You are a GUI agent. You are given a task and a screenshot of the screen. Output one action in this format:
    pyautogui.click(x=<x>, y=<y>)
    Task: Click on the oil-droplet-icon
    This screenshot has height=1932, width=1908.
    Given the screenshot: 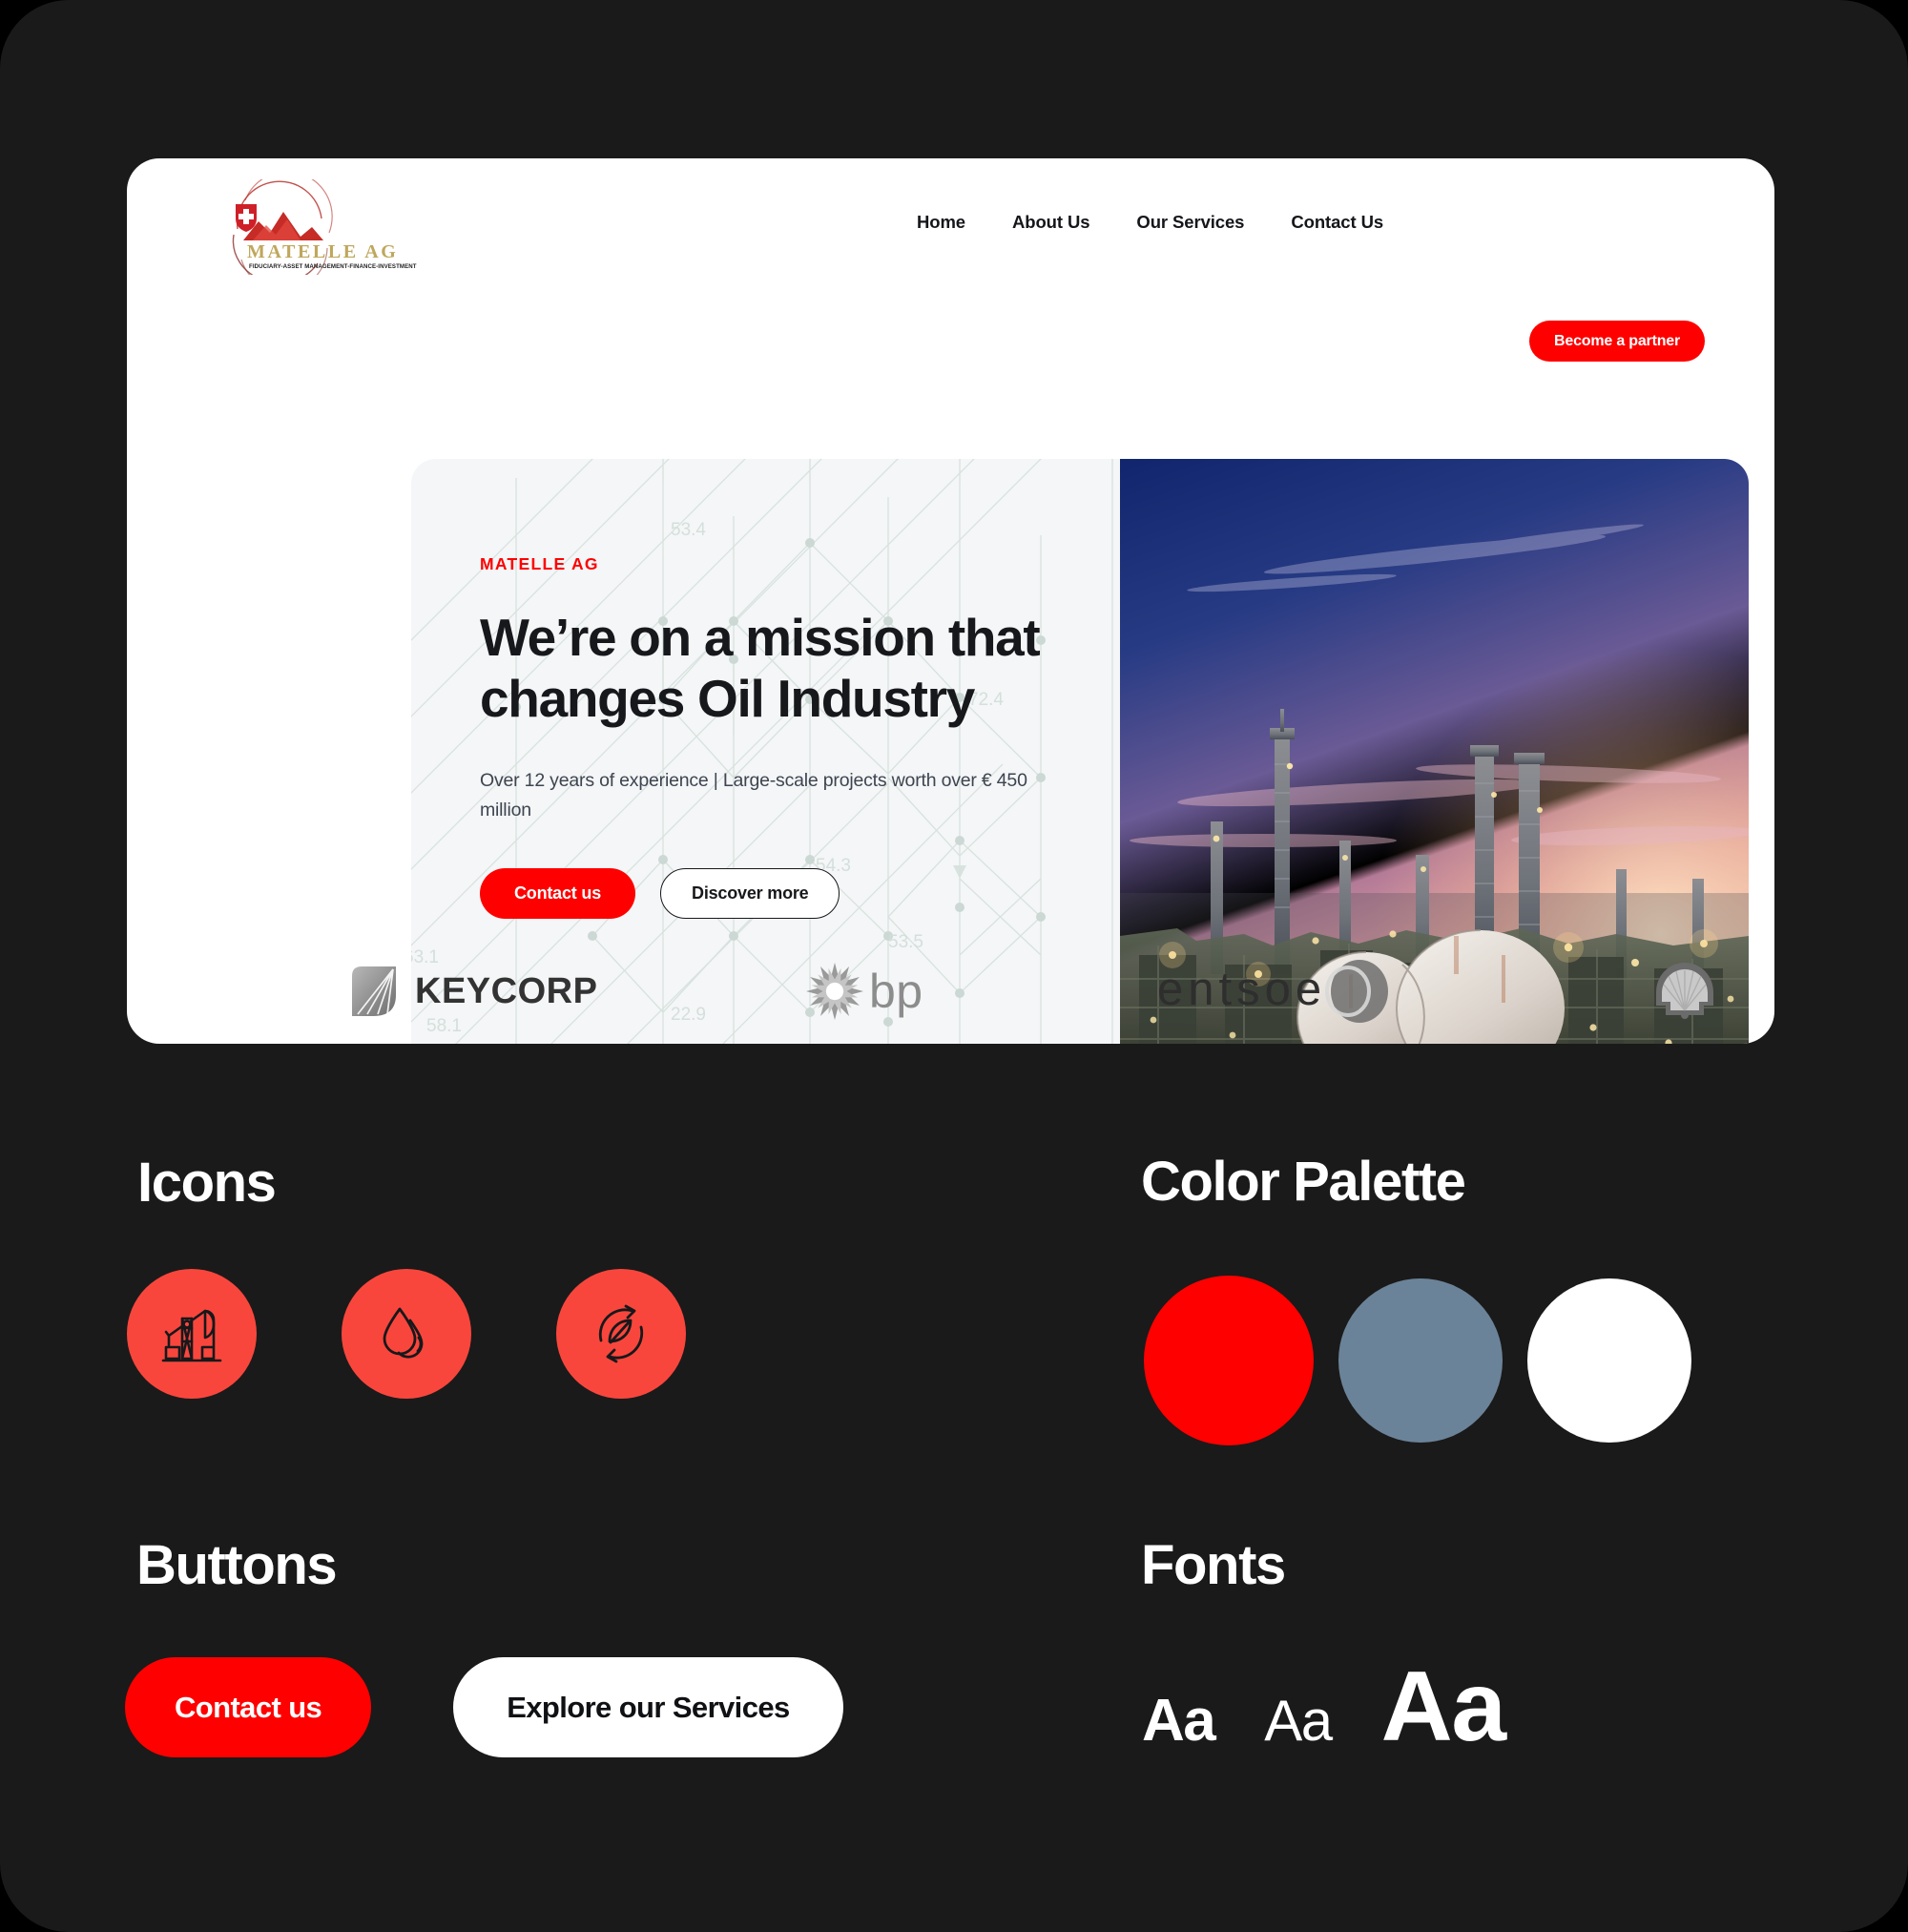 What is the action you would take?
    pyautogui.click(x=403, y=1333)
    